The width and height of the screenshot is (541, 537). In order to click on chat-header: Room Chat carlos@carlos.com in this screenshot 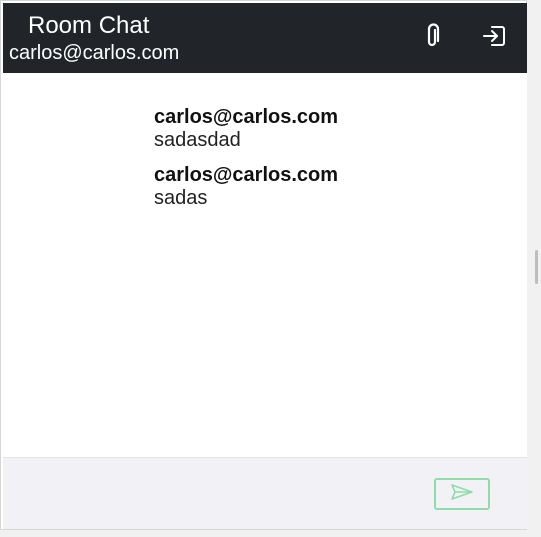, I will do `click(265, 38)`.